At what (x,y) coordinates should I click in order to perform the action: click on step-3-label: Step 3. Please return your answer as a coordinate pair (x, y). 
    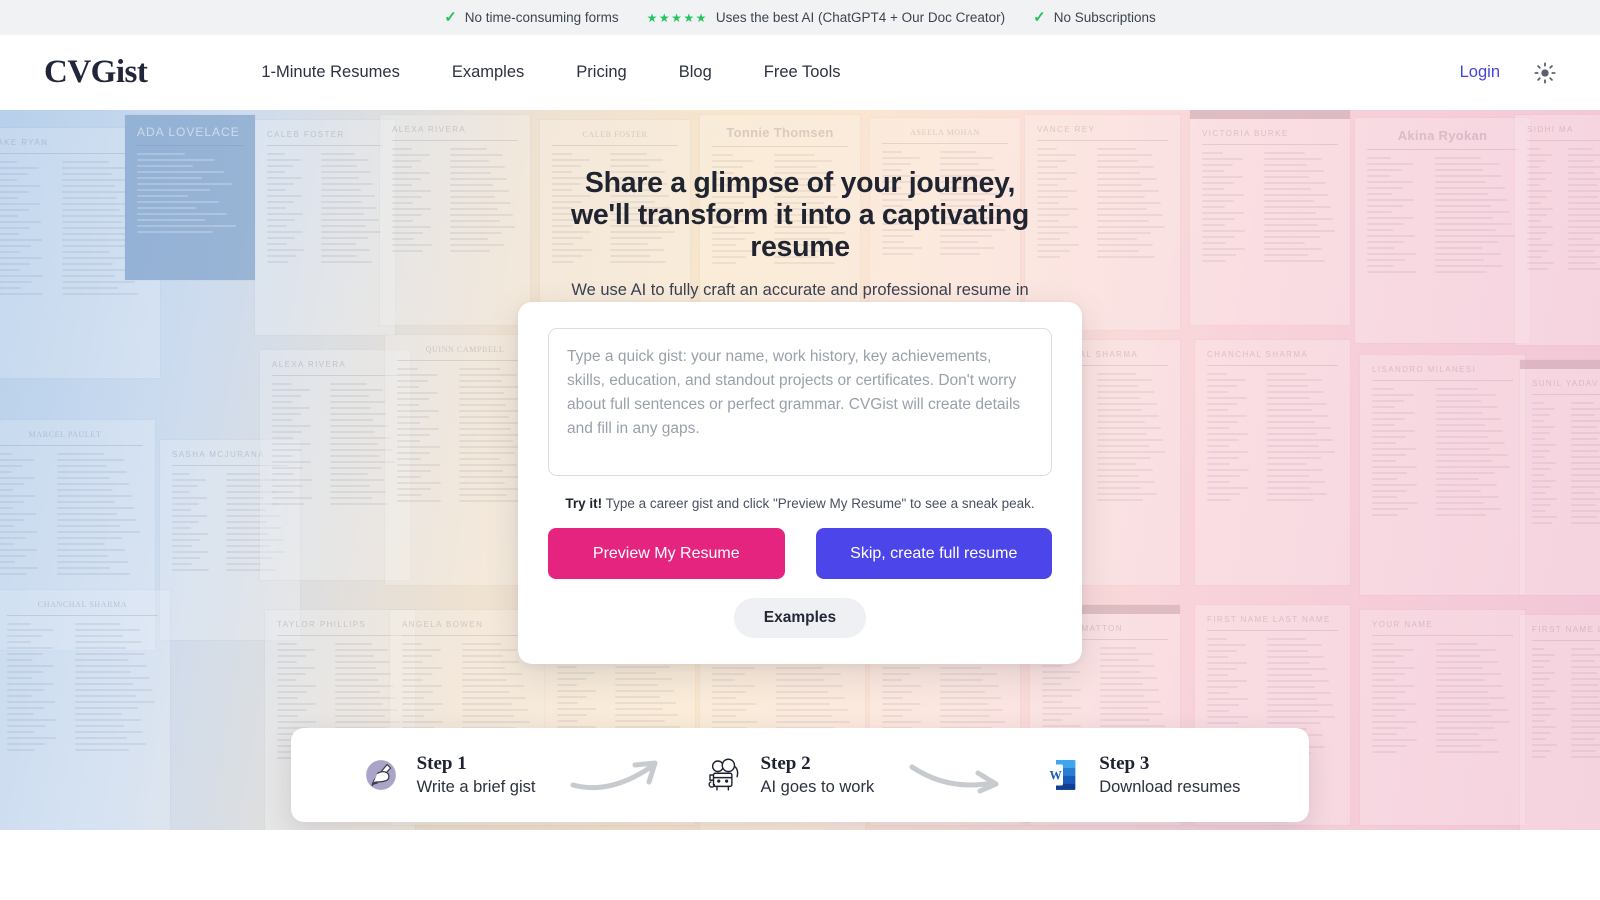
    Looking at the image, I should click on (1124, 763).